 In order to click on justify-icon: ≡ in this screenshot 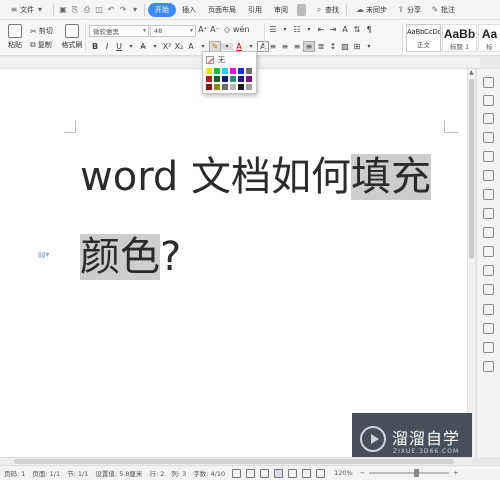, I will do `click(309, 46)`.